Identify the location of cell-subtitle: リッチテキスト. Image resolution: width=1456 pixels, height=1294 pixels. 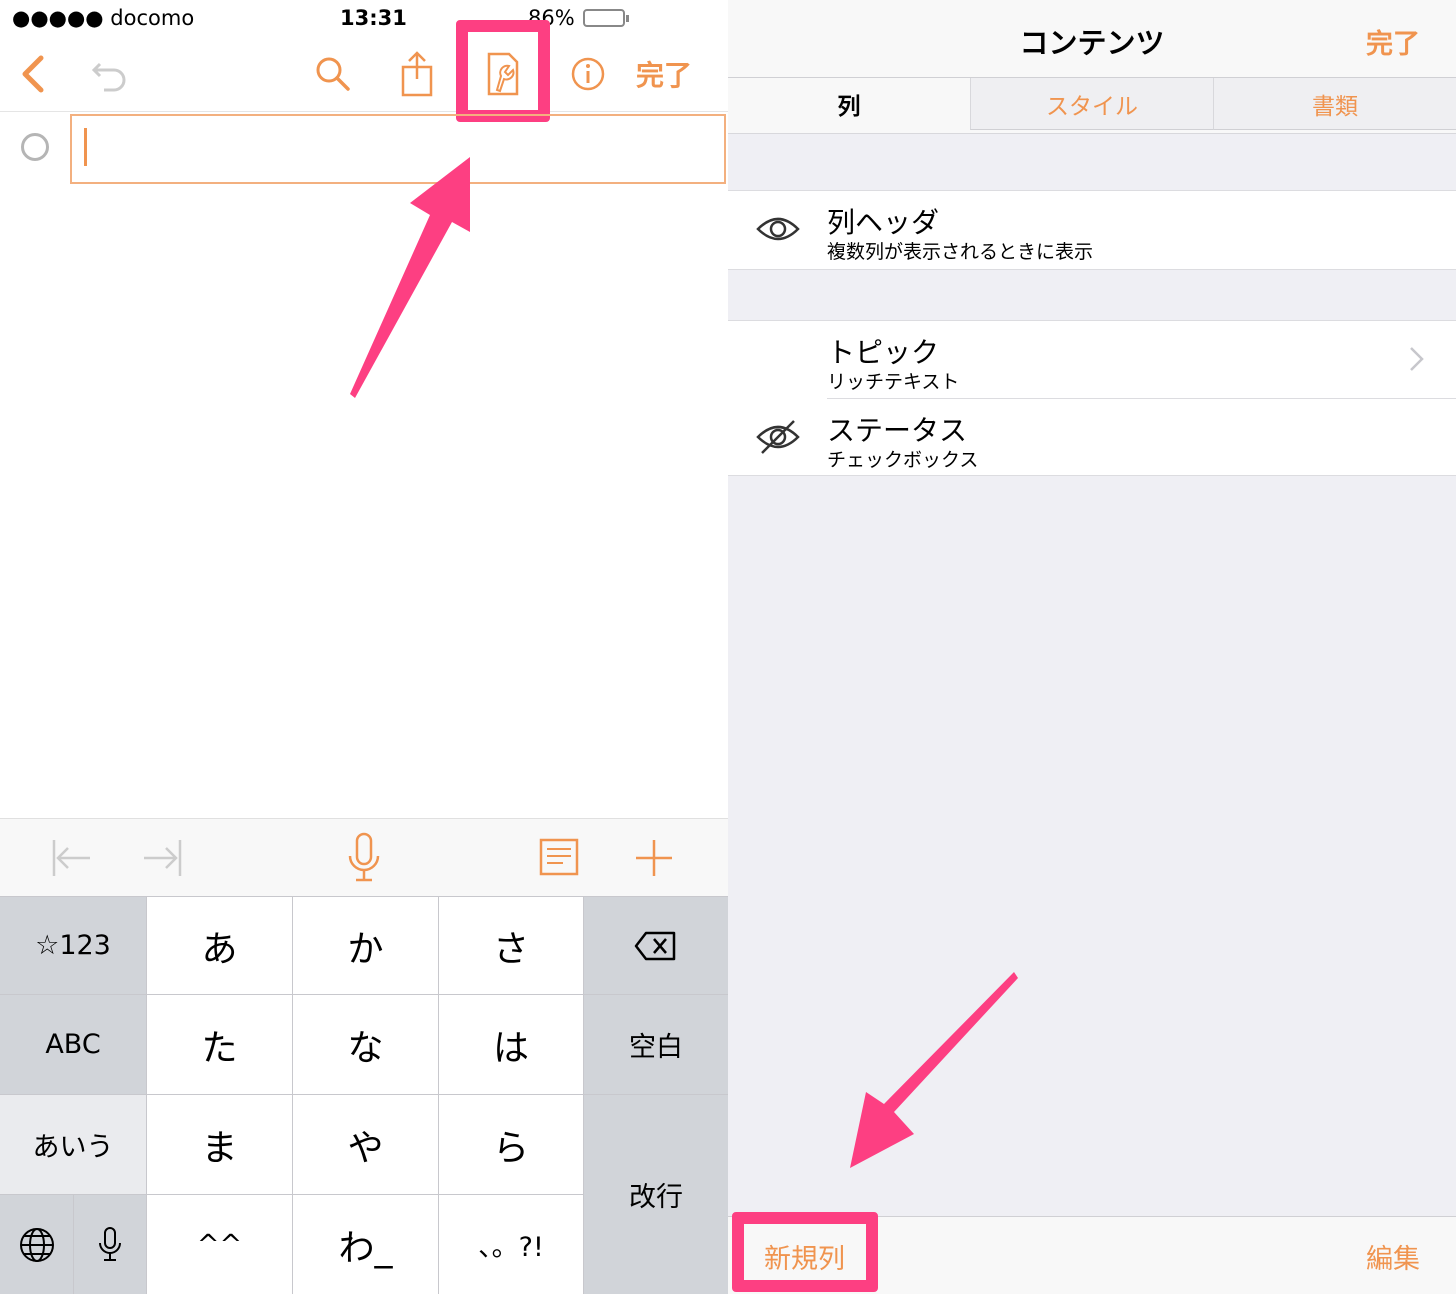
(893, 382).